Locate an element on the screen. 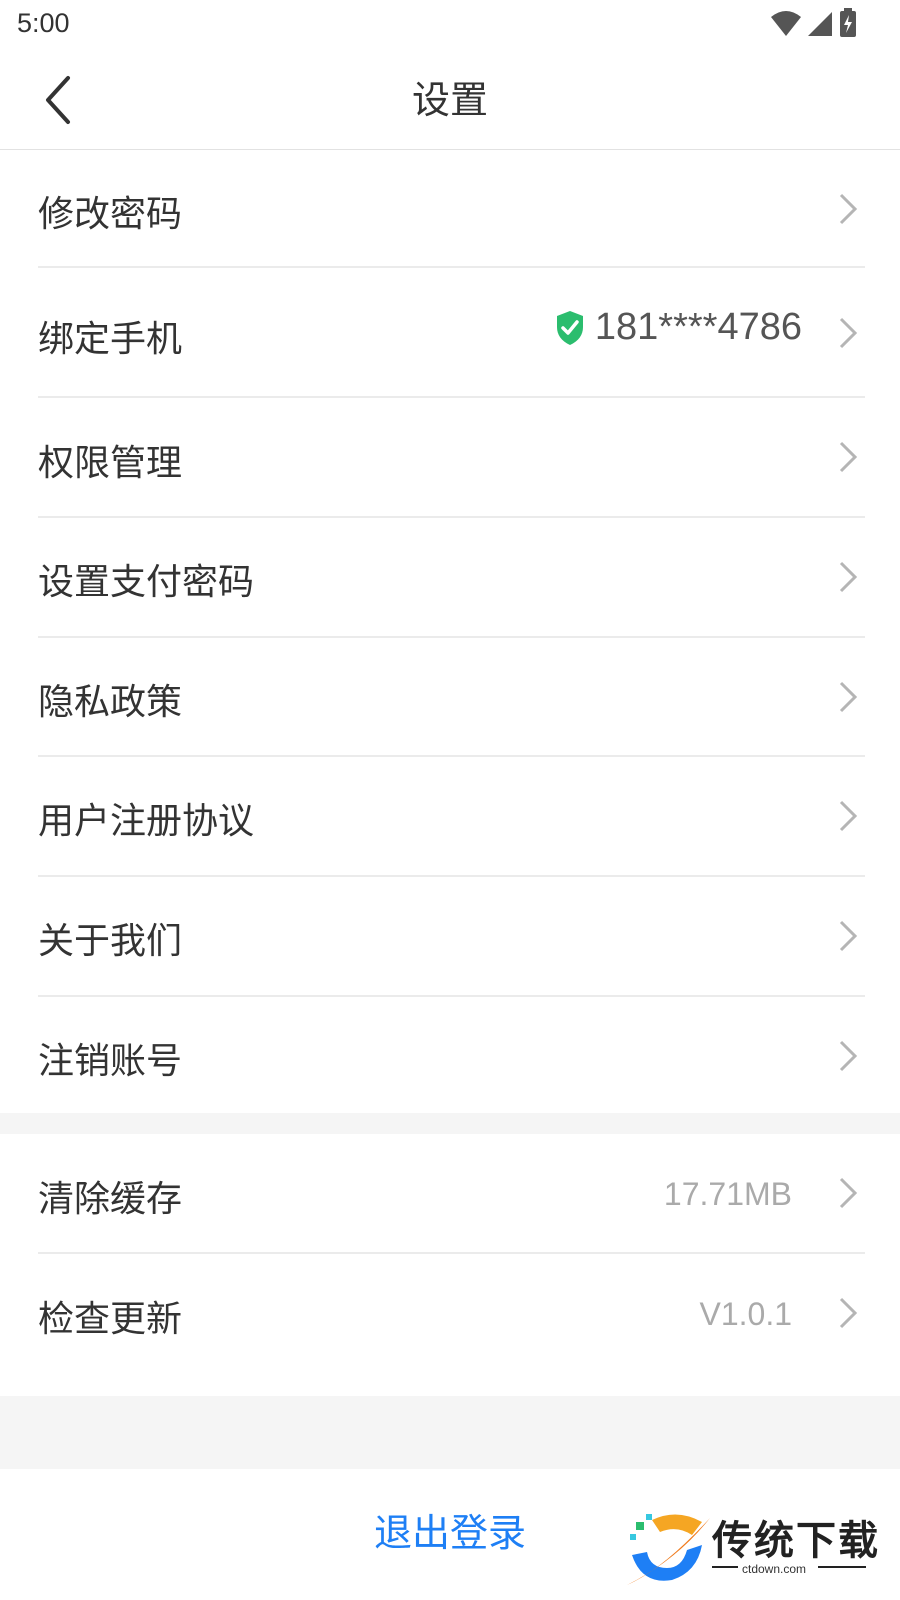 The height and width of the screenshot is (1600, 900). battery-icon is located at coordinates (848, 22).